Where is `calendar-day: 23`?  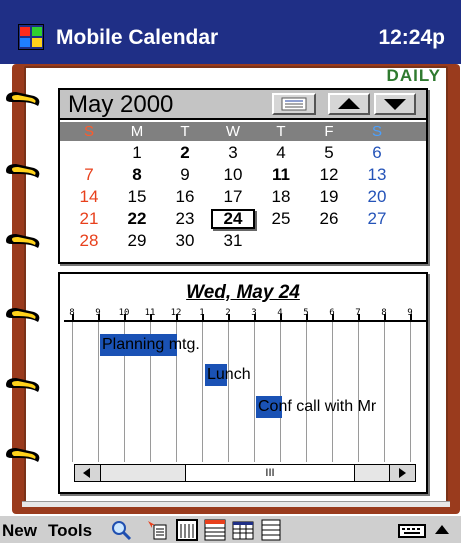 calendar-day: 23 is located at coordinates (185, 219).